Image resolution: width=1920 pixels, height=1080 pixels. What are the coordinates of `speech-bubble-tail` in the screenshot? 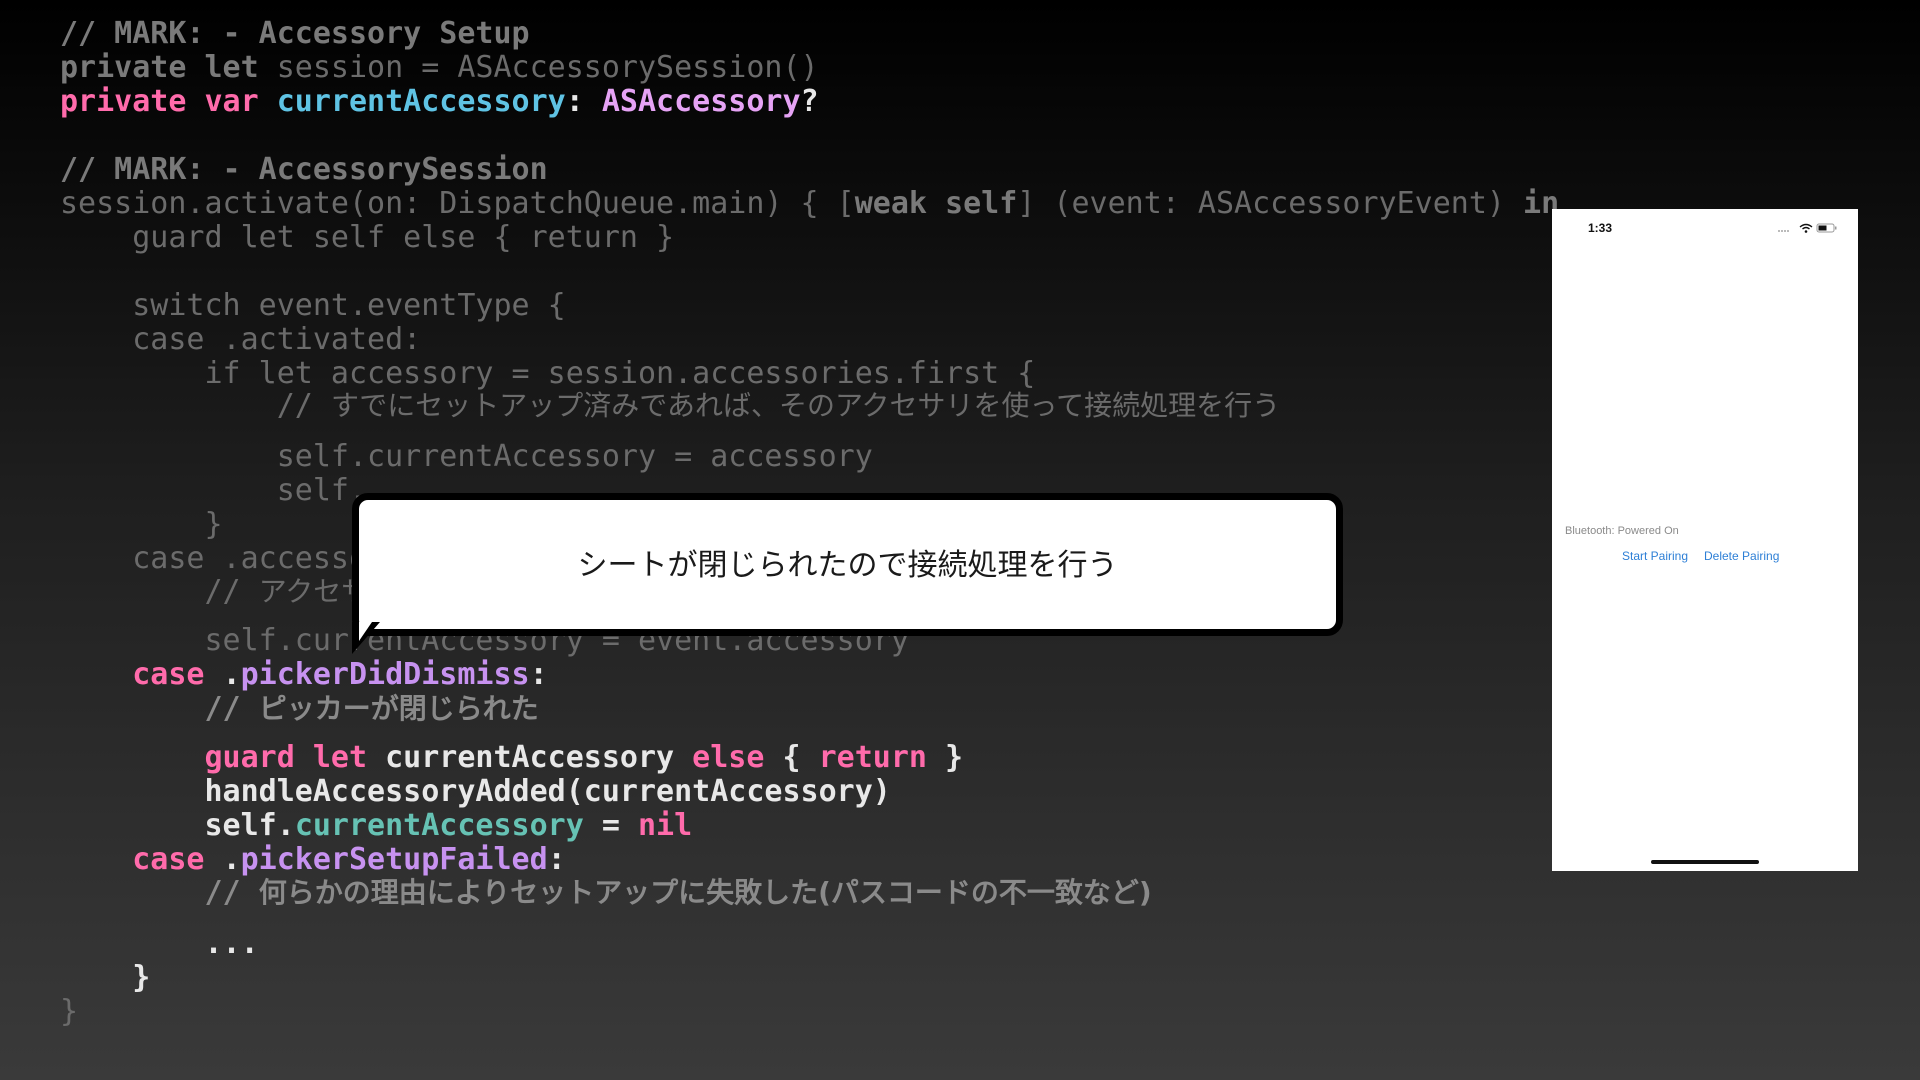 It's located at (366, 638).